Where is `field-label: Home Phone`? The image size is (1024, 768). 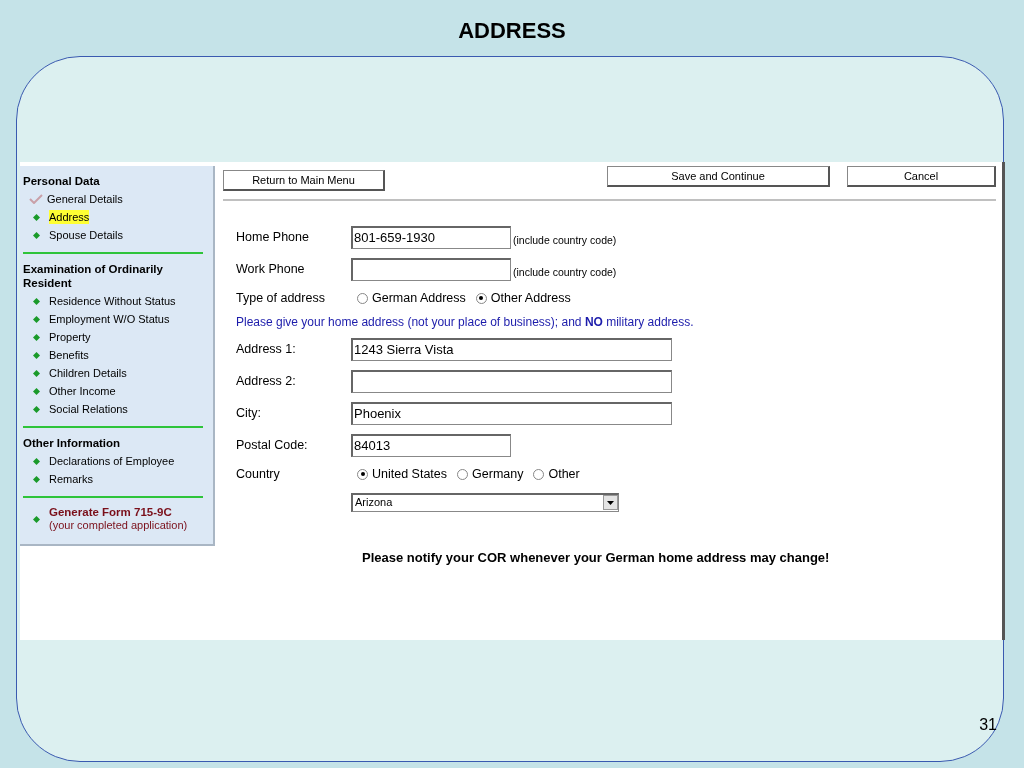
field-label: Home Phone is located at coordinates (273, 237).